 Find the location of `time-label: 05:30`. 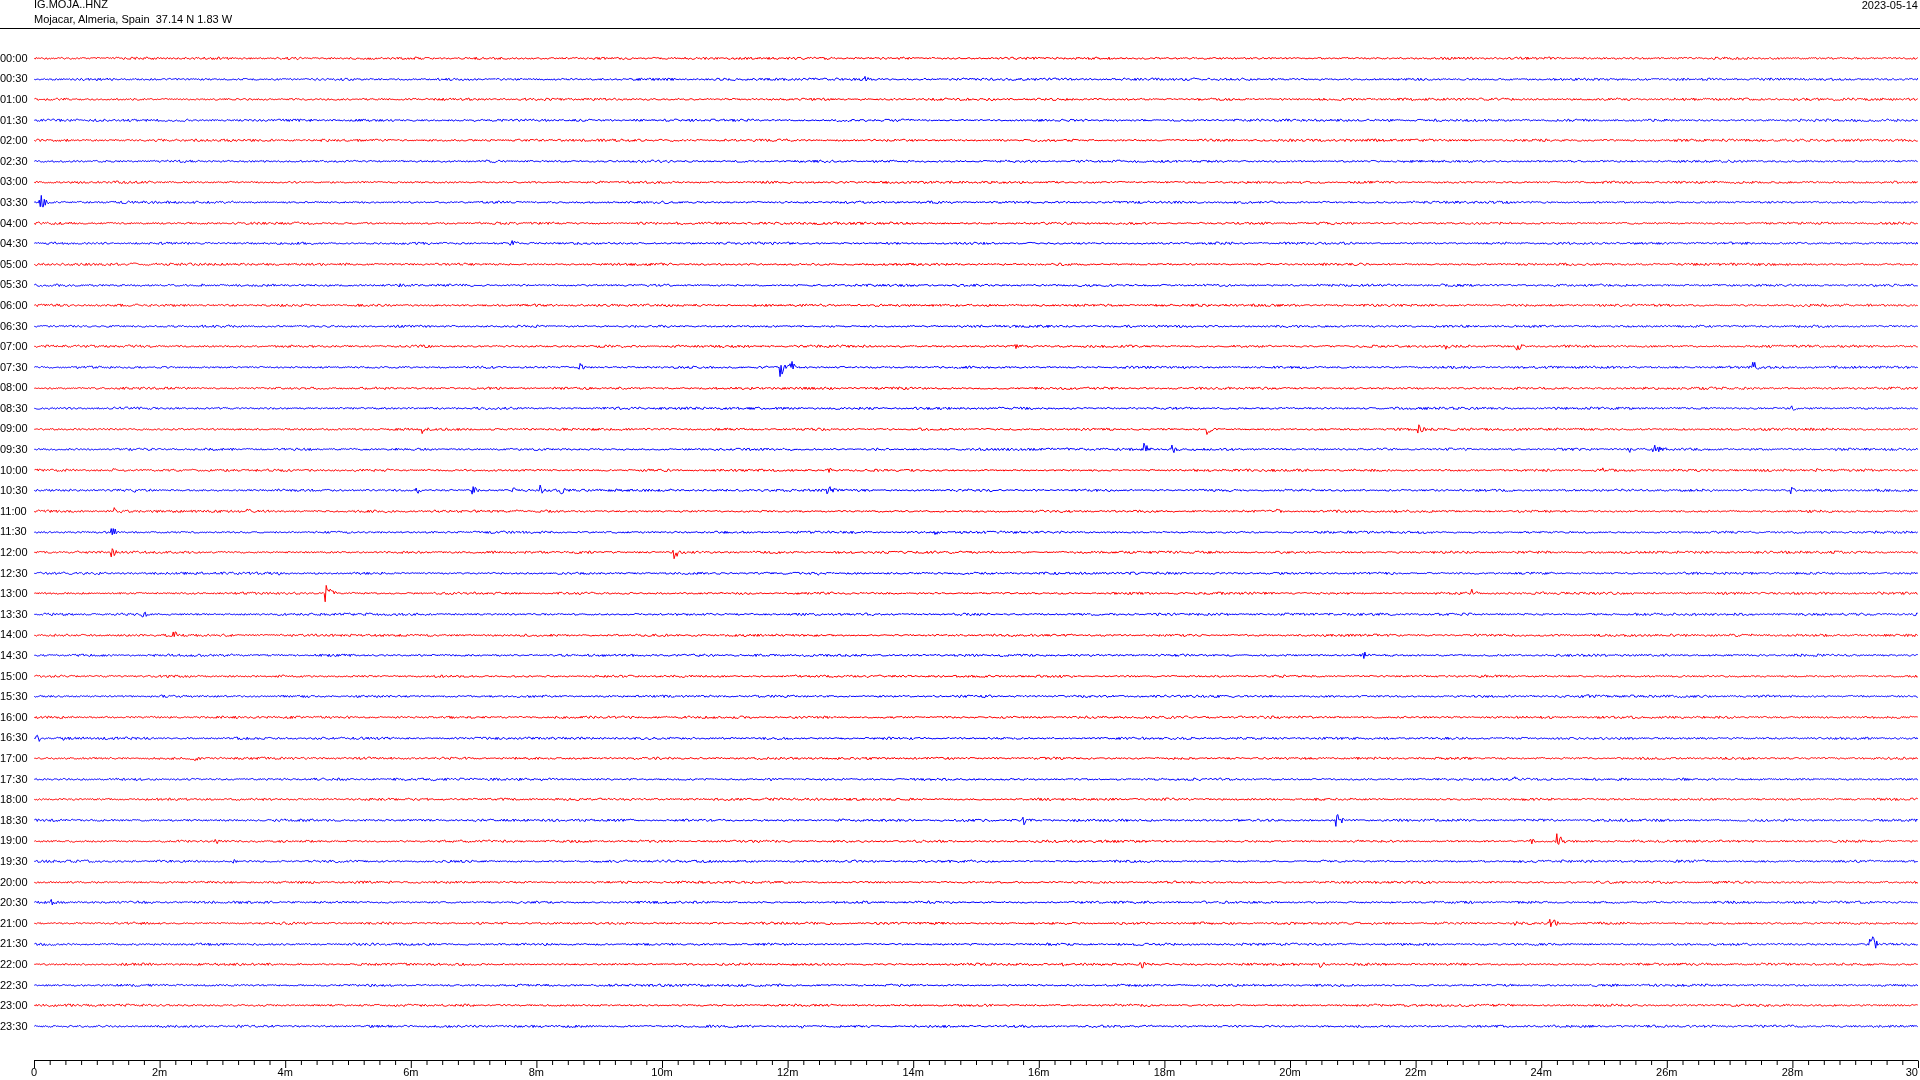

time-label: 05:30 is located at coordinates (14, 285).